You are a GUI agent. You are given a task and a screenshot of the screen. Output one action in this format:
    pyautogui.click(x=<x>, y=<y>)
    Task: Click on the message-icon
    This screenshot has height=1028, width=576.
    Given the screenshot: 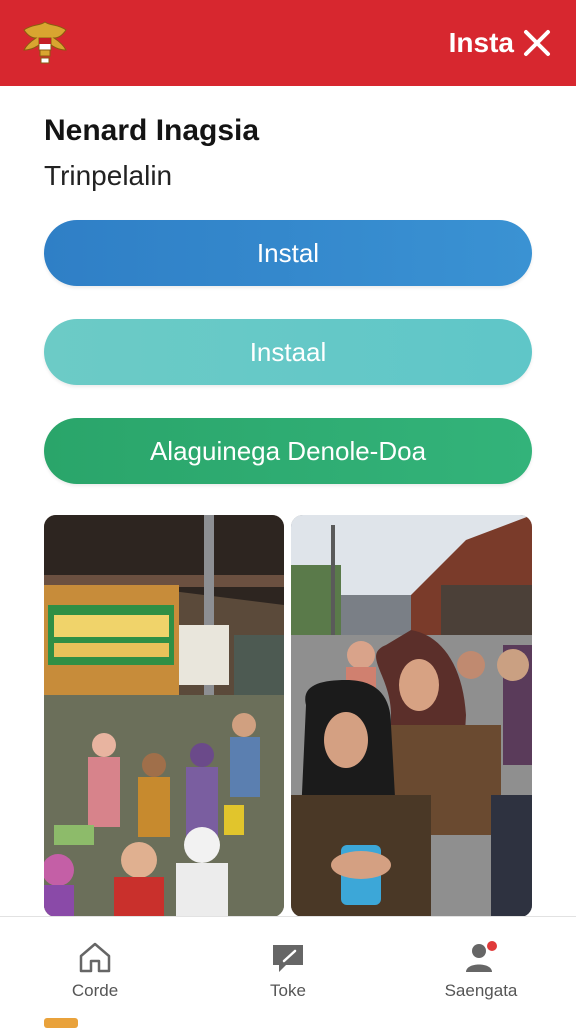 What is the action you would take?
    pyautogui.click(x=288, y=958)
    